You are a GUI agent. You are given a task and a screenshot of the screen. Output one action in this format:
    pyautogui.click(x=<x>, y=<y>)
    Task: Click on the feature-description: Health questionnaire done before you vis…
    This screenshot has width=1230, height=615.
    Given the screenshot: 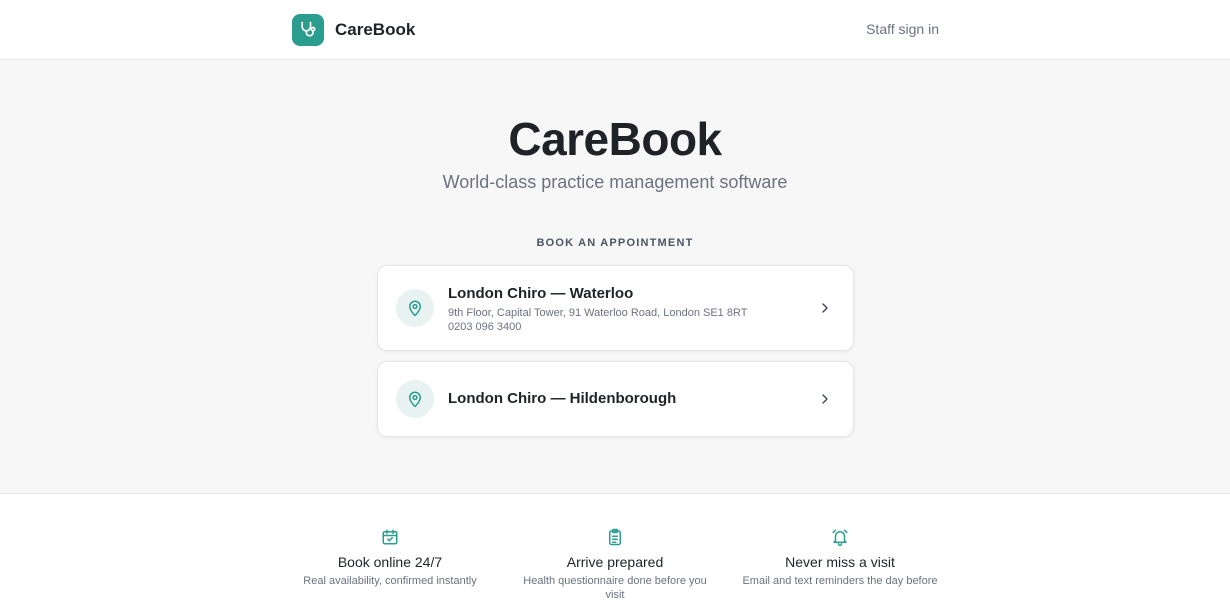 What is the action you would take?
    pyautogui.click(x=615, y=588)
    